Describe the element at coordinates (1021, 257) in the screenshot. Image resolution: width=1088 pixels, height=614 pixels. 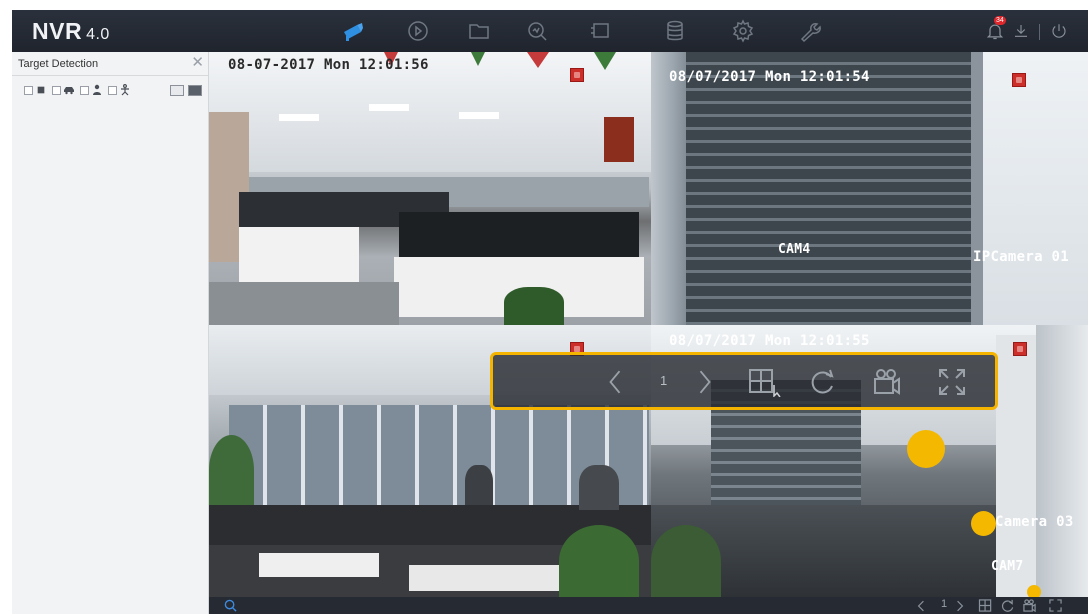
I see `camera-name: IPCamera 01` at that location.